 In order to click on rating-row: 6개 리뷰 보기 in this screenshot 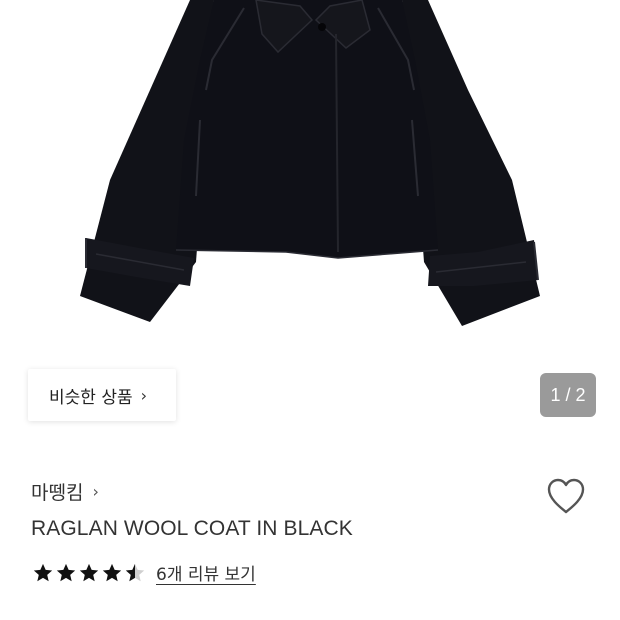, I will do `click(144, 572)`.